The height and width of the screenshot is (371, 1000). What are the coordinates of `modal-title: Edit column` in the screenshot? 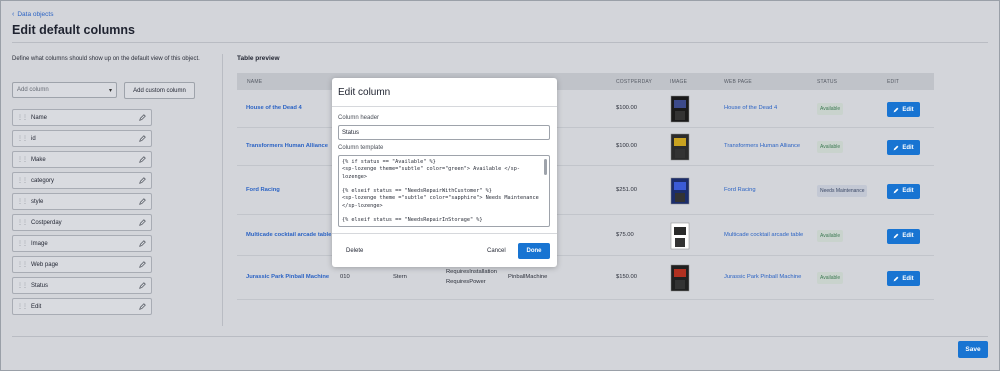 It's located at (364, 92).